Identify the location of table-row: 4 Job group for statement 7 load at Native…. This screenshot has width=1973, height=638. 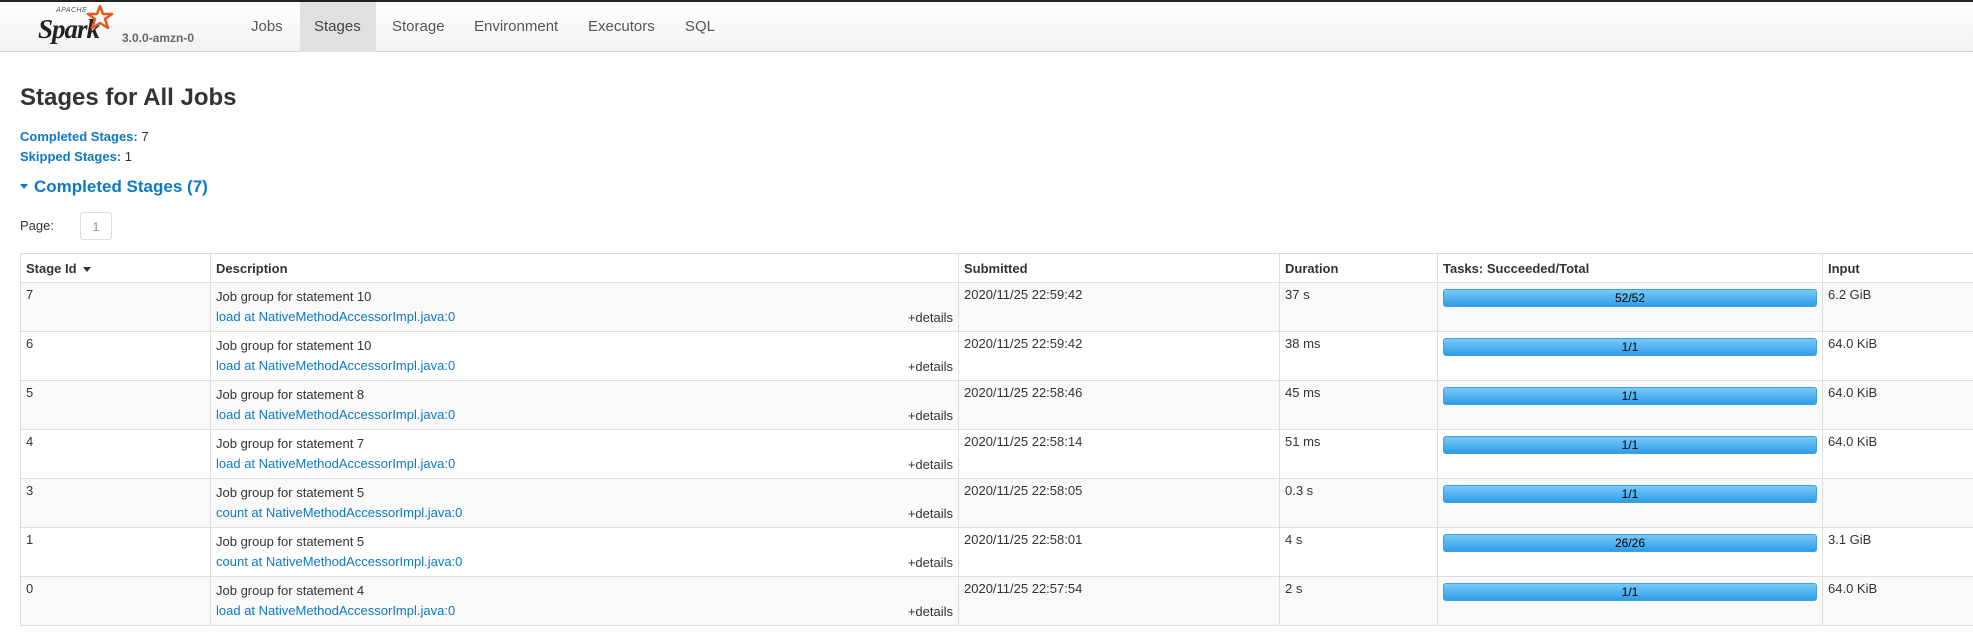
(996, 454).